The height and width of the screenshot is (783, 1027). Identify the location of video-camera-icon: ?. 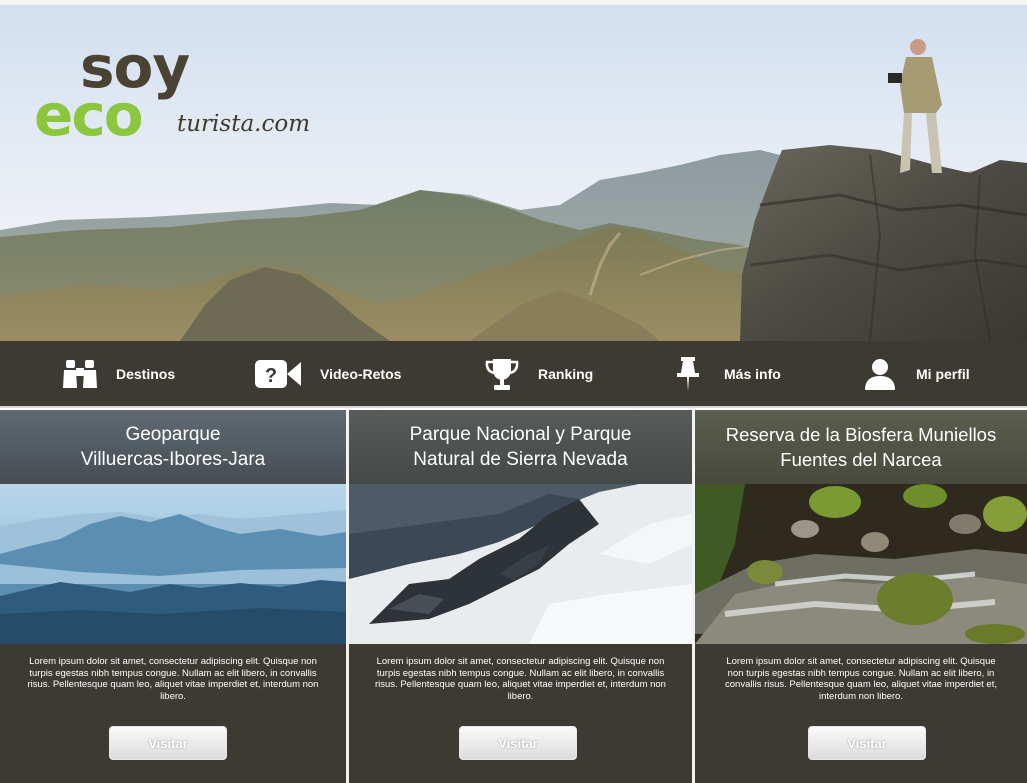
(278, 374).